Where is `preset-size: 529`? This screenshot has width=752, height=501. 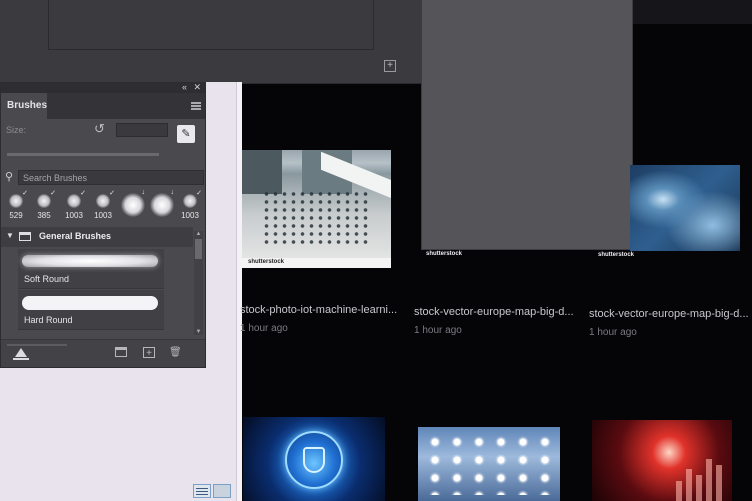
preset-size: 529 is located at coordinates (16, 215).